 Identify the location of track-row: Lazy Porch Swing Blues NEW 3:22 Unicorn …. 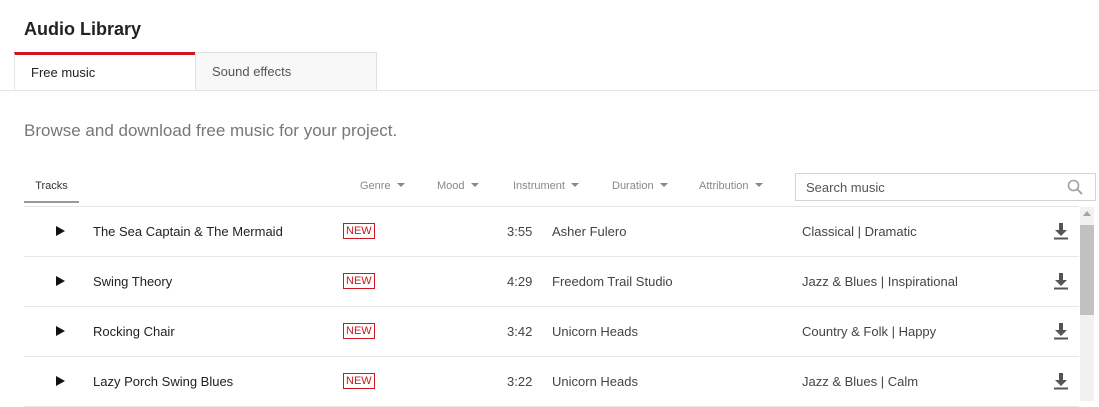
(551, 382).